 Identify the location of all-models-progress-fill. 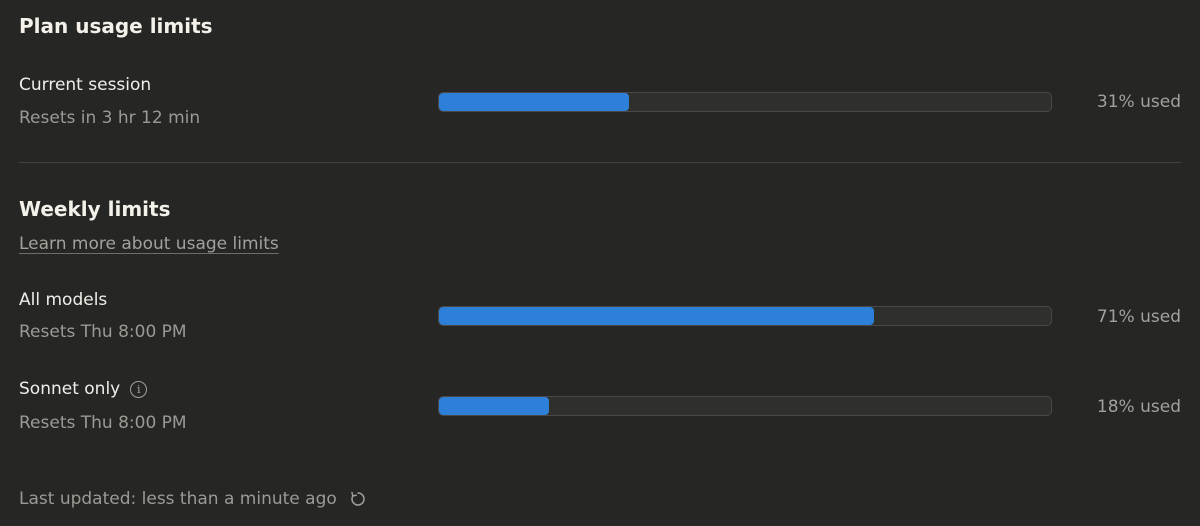
(656, 316).